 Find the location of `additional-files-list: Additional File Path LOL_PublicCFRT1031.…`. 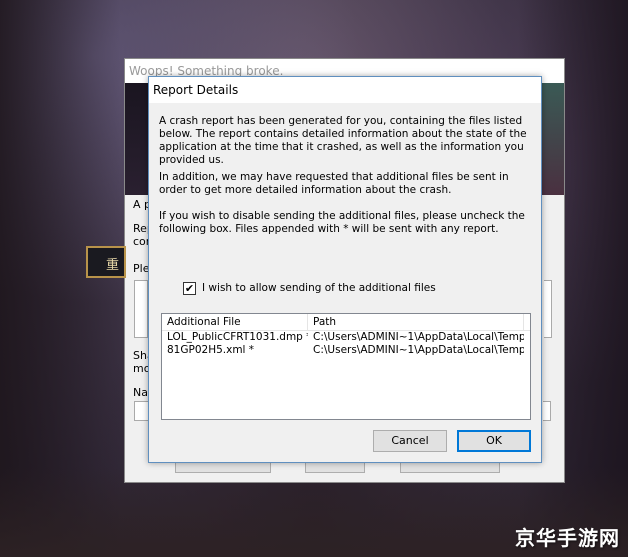

additional-files-list: Additional File Path LOL_PublicCFRT1031.… is located at coordinates (346, 366).